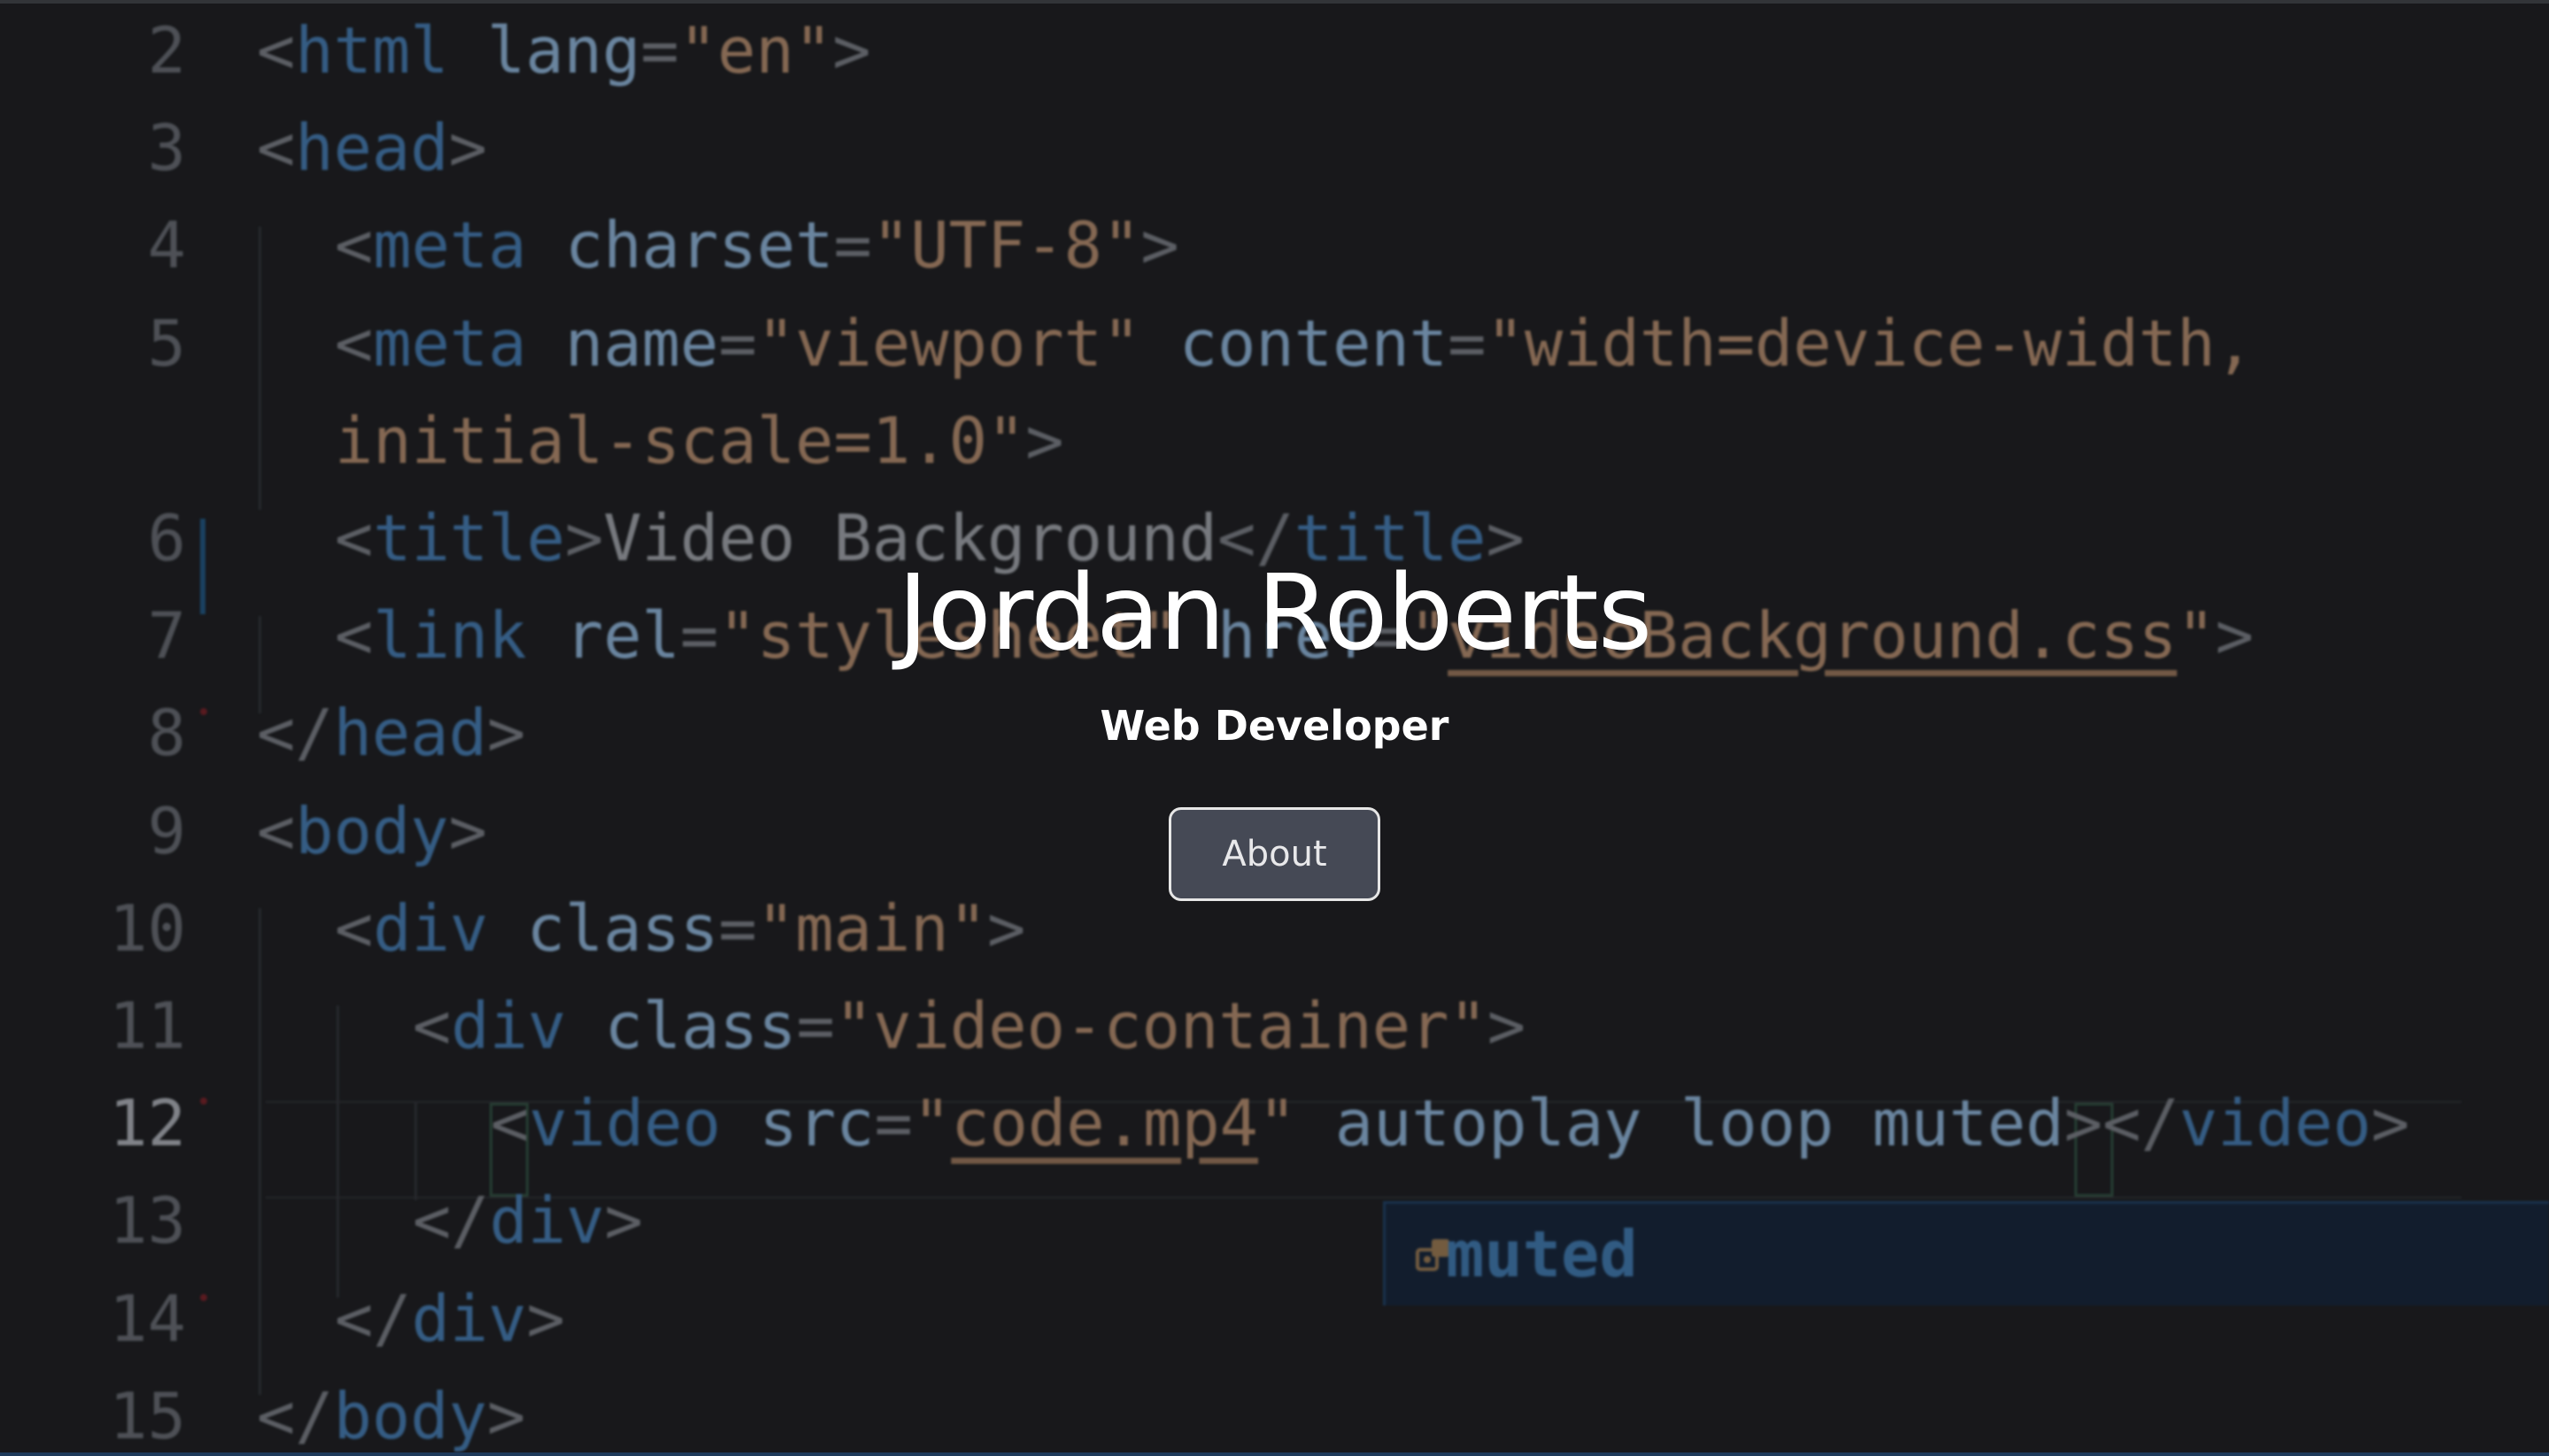 The height and width of the screenshot is (1456, 2549). What do you see at coordinates (1275, 612) in the screenshot?
I see `hero-name: Jordan Roberts` at bounding box center [1275, 612].